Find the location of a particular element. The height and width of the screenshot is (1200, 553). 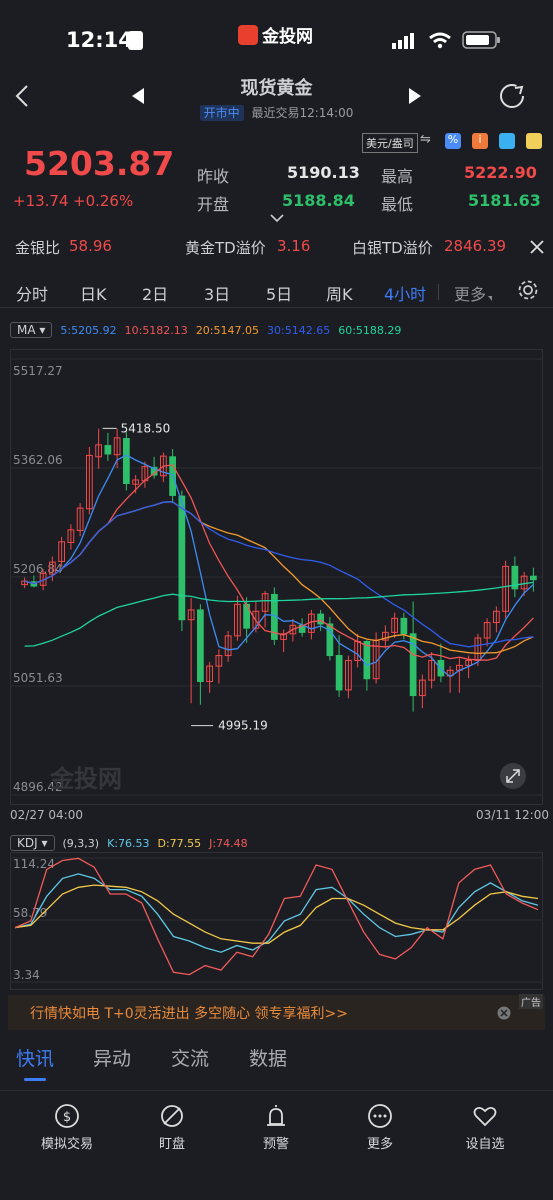

tab-5day: 5日 is located at coordinates (279, 293).